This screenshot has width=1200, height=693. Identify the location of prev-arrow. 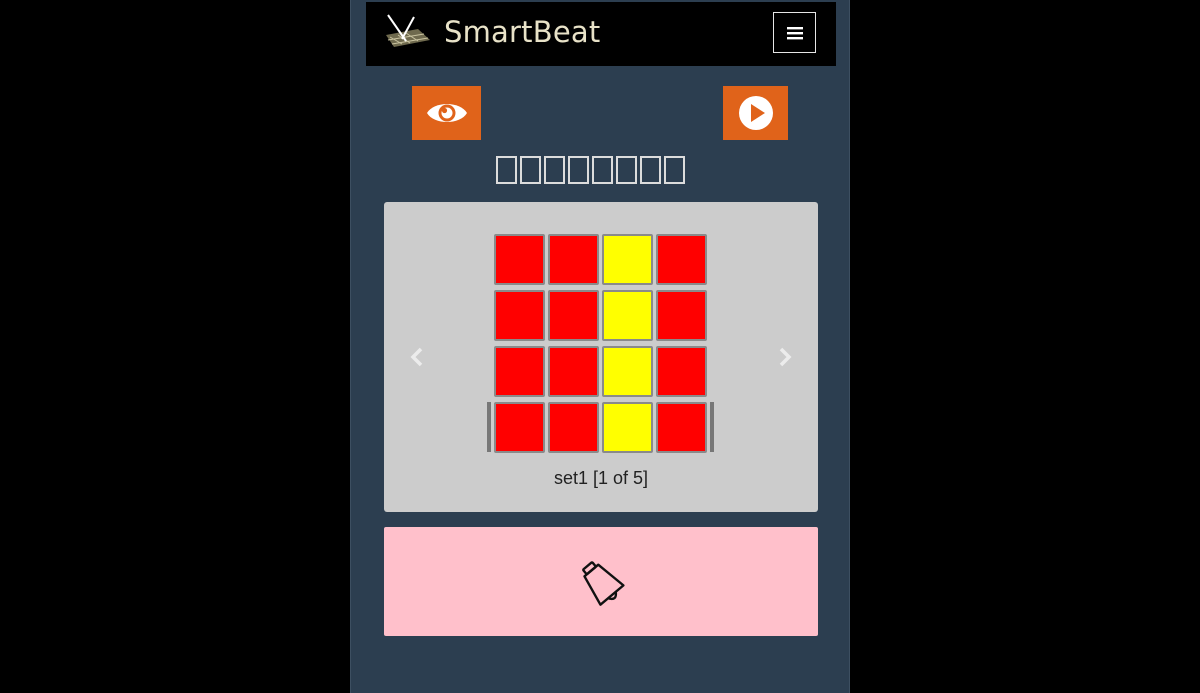
(417, 357).